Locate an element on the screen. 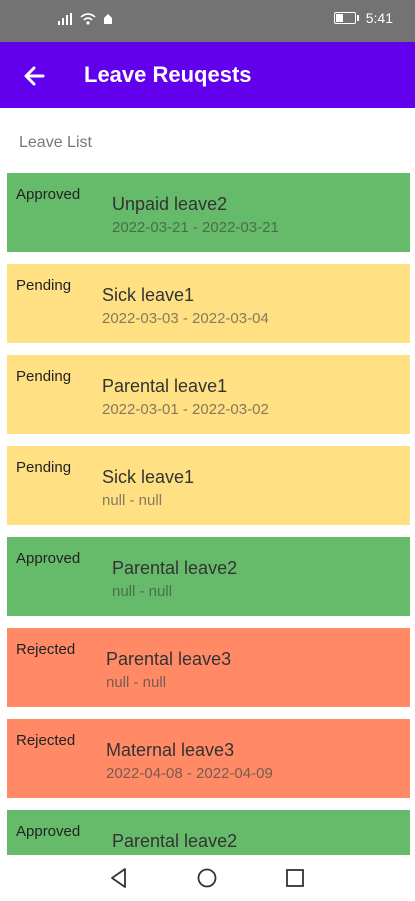 The height and width of the screenshot is (901, 415). back-button is located at coordinates (34, 76).